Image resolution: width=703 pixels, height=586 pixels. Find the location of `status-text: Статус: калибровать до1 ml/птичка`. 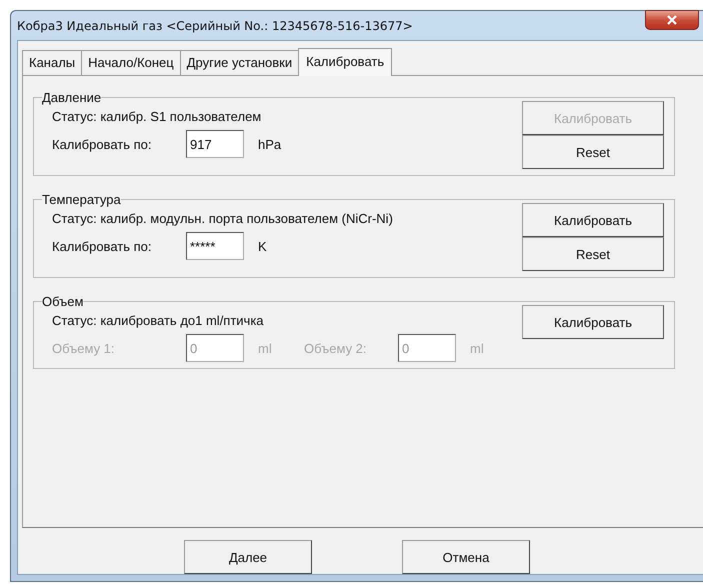

status-text: Статус: калибровать до1 ml/птичка is located at coordinates (158, 320).